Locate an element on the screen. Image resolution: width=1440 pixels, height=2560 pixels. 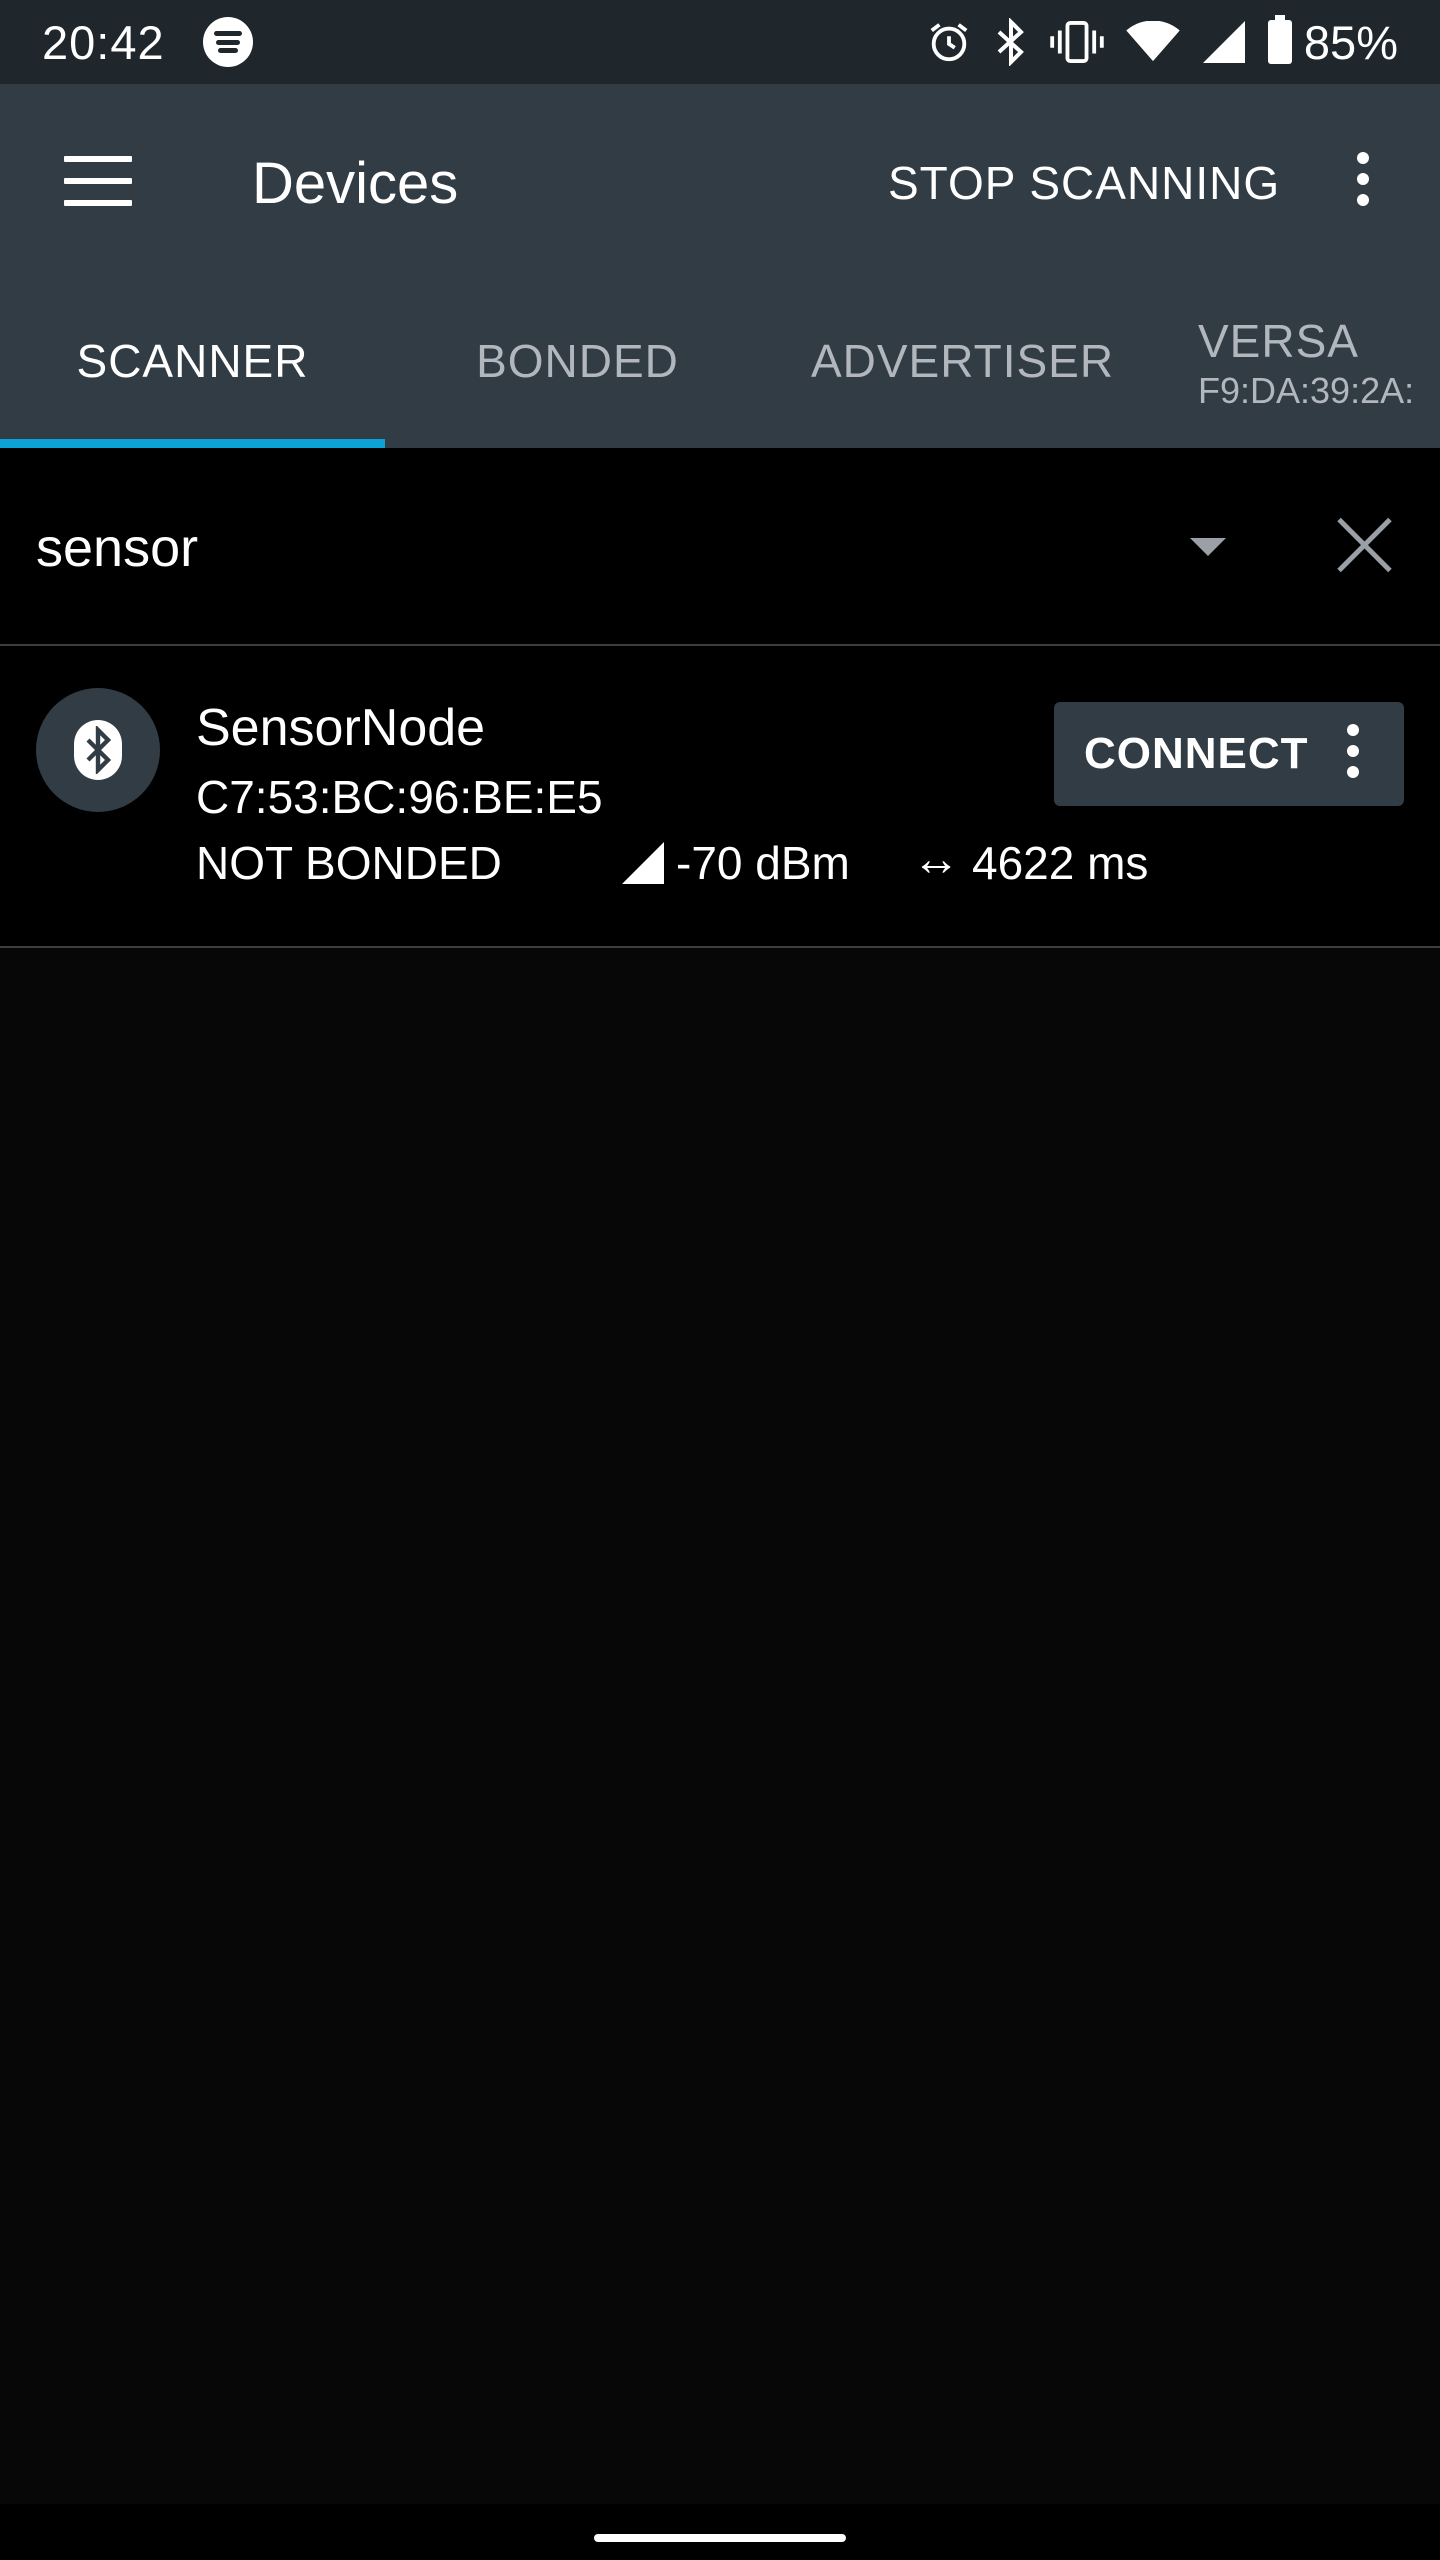
spotify-icon is located at coordinates (227, 42).